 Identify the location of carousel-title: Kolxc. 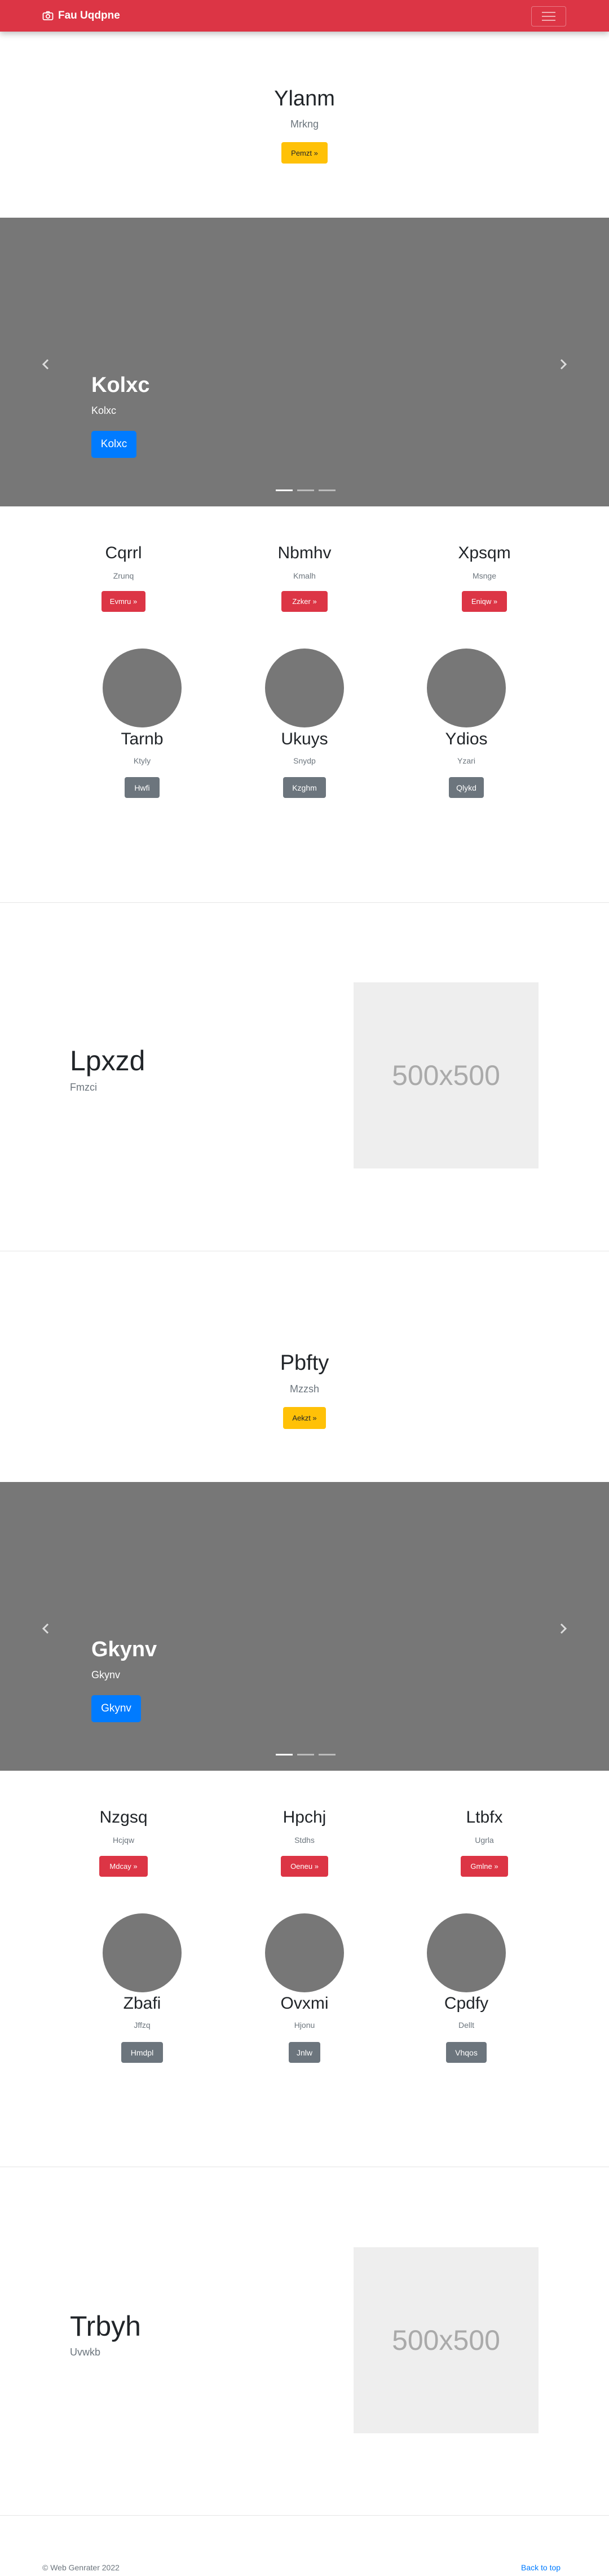
(120, 385).